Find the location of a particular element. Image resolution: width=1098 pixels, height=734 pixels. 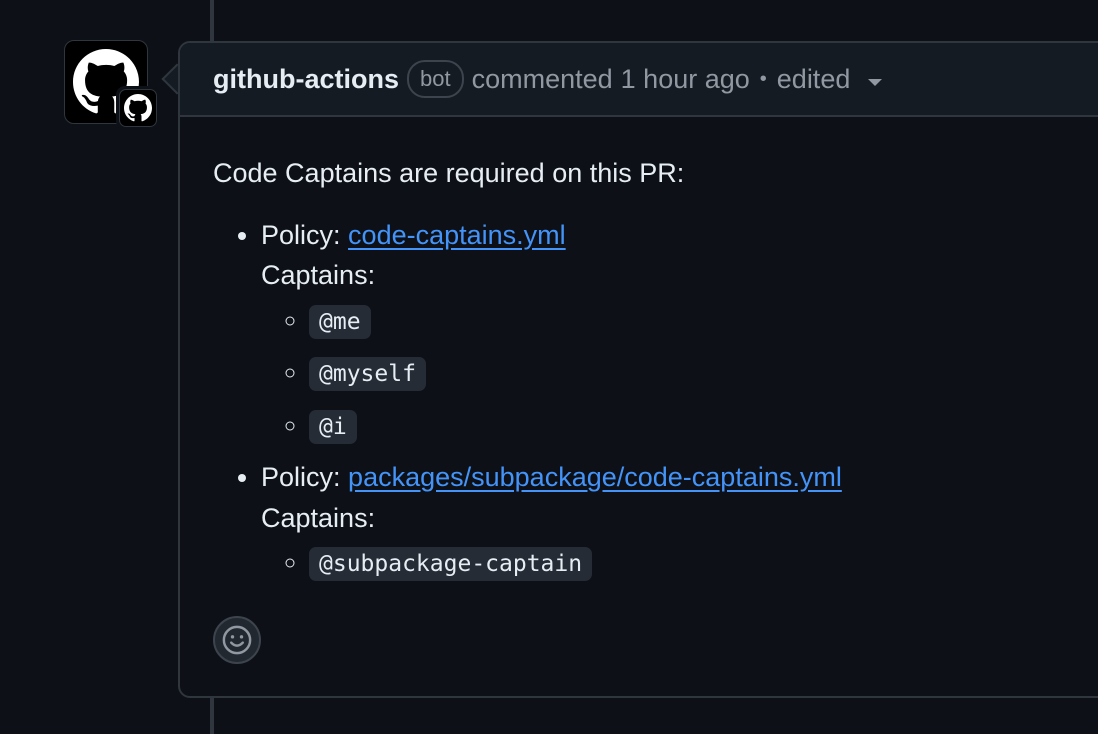

policy-file-link: packages/subpackage/code-captains.yml is located at coordinates (595, 477).